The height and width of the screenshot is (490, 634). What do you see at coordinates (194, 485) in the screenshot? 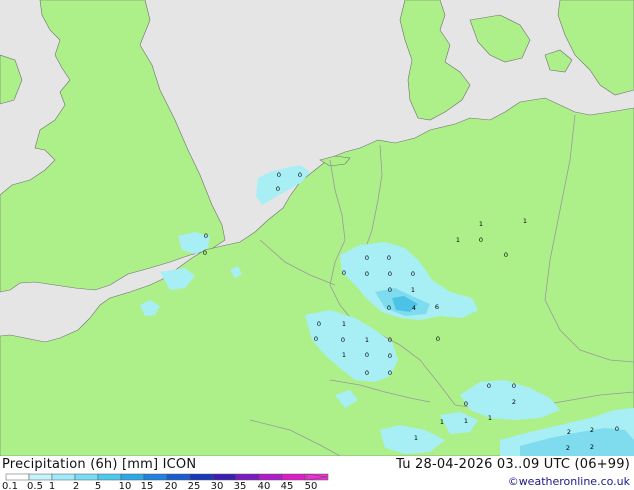
I see `legend-tick-label: 25` at bounding box center [194, 485].